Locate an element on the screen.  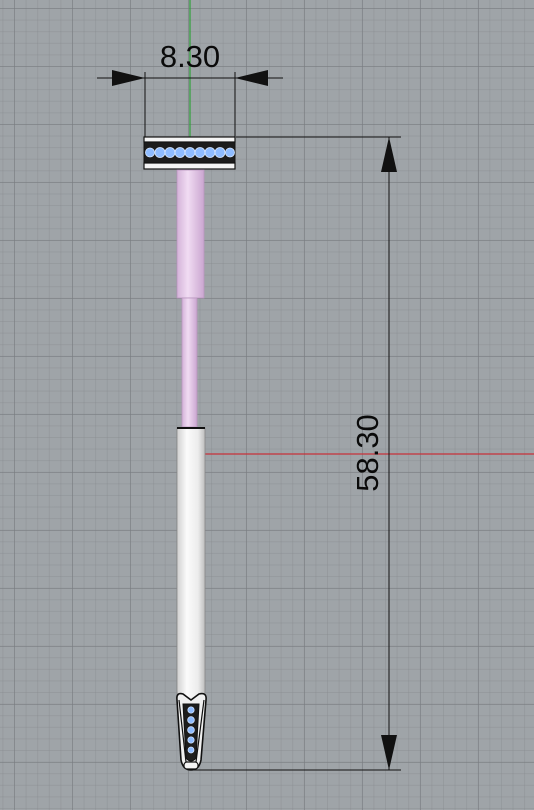
tip-base is located at coordinates (191, 765).